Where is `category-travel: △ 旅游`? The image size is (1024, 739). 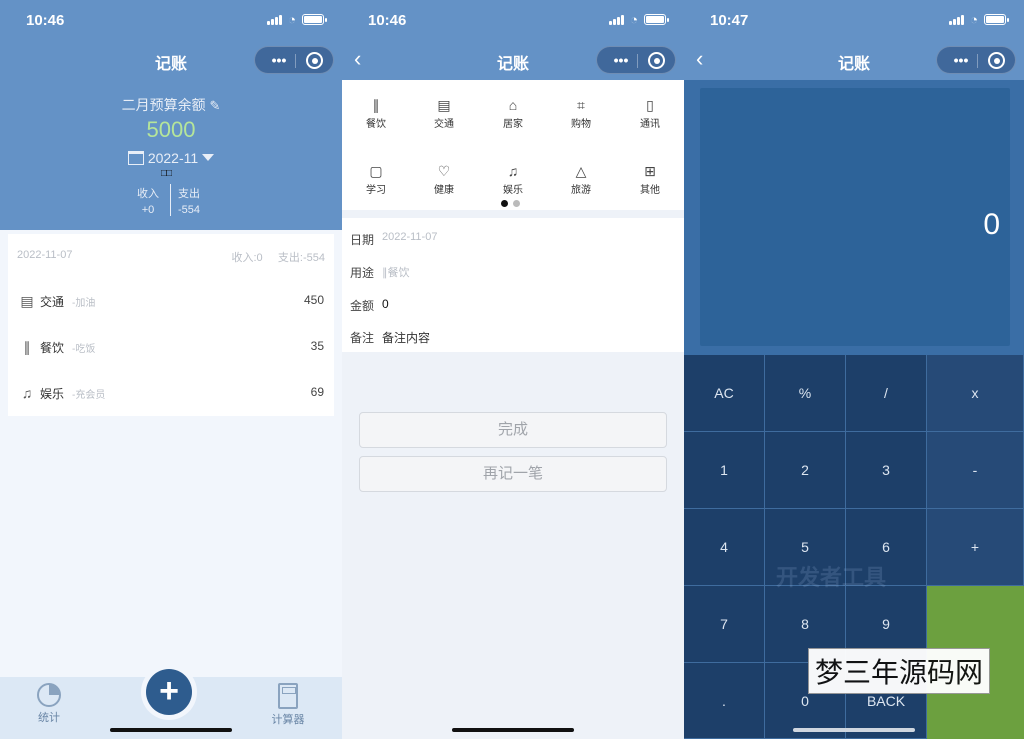 category-travel: △ 旅游 is located at coordinates (581, 179).